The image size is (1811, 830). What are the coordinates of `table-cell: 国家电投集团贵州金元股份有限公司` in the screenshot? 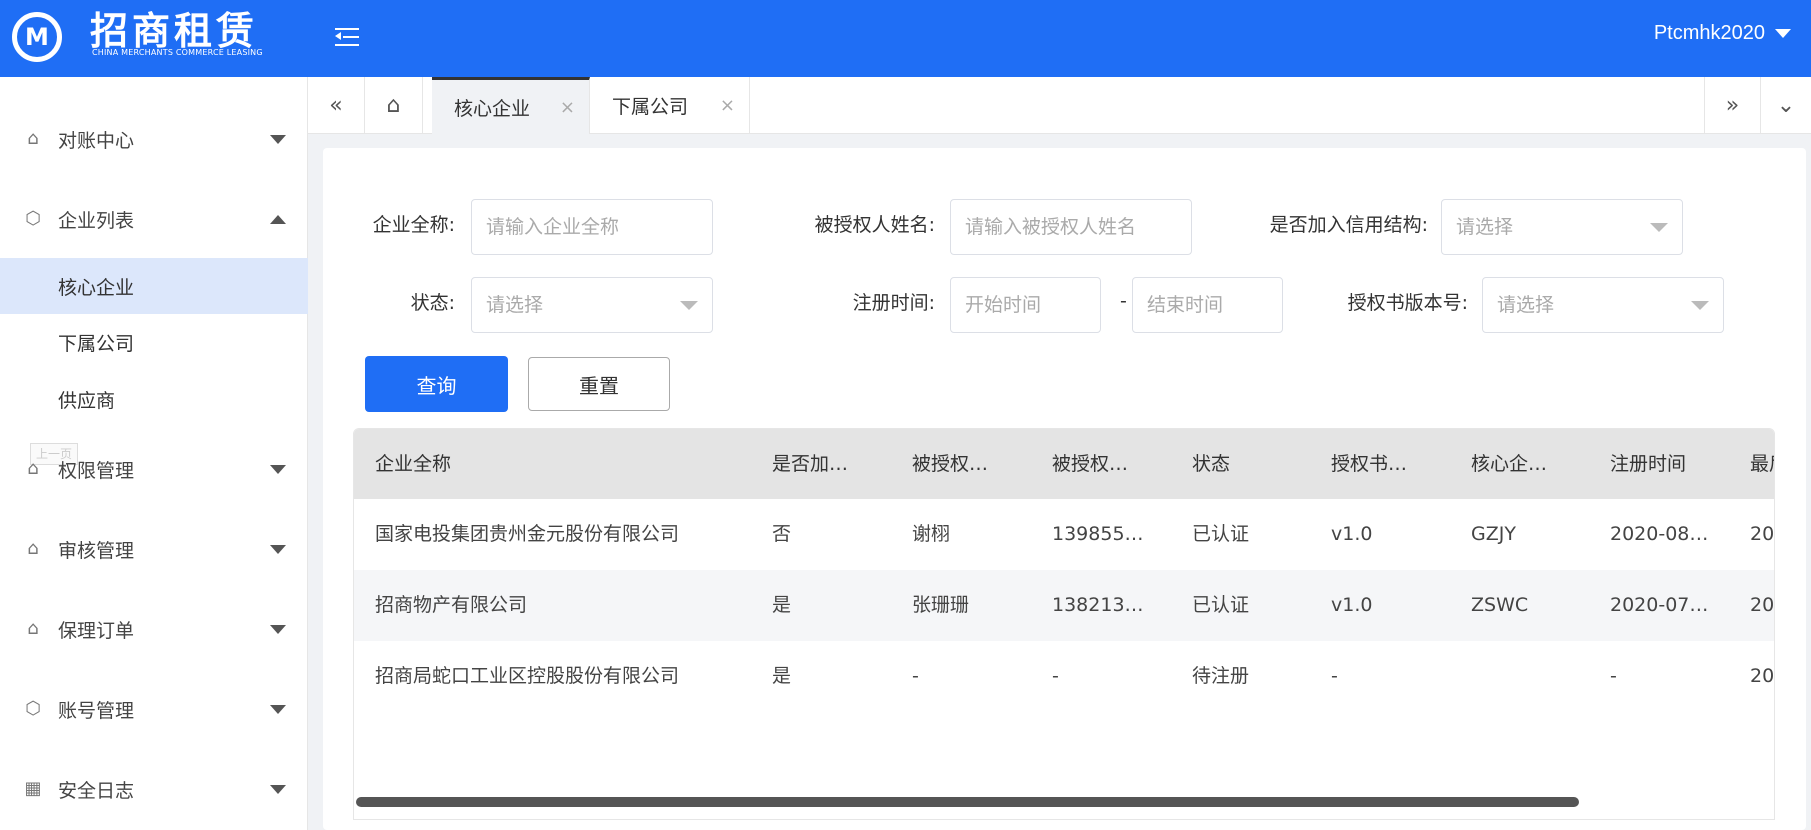 It's located at (527, 534).